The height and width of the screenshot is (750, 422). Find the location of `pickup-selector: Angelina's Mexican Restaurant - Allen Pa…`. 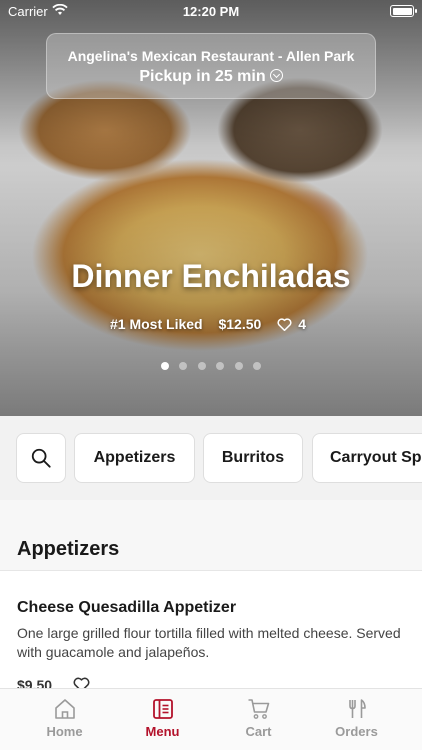

pickup-selector: Angelina's Mexican Restaurant - Allen Pa… is located at coordinates (211, 66).